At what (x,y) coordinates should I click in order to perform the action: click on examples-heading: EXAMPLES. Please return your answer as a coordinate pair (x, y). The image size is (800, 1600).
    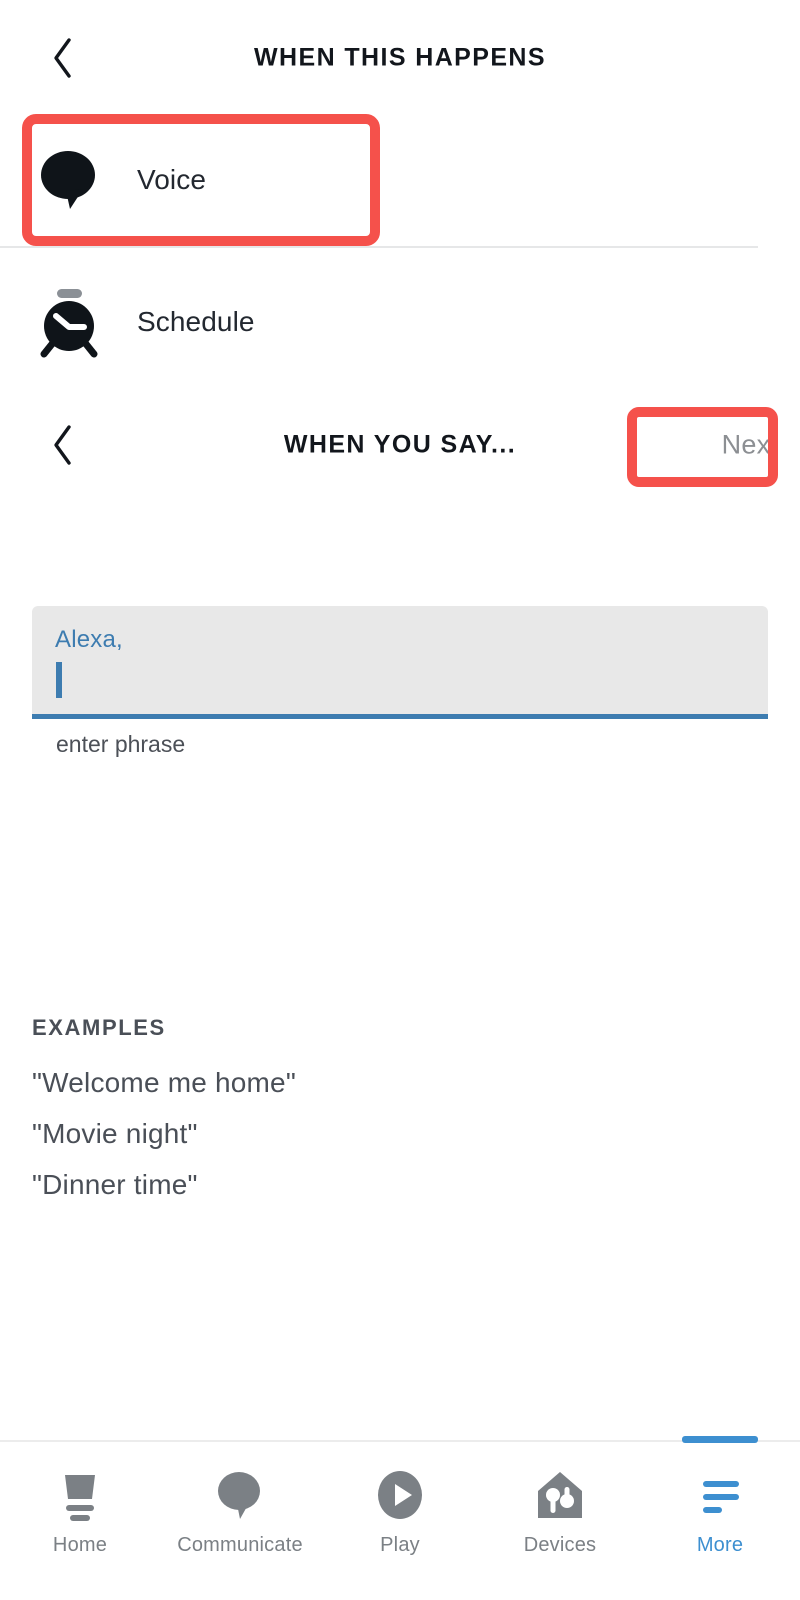
    Looking at the image, I should click on (99, 1027).